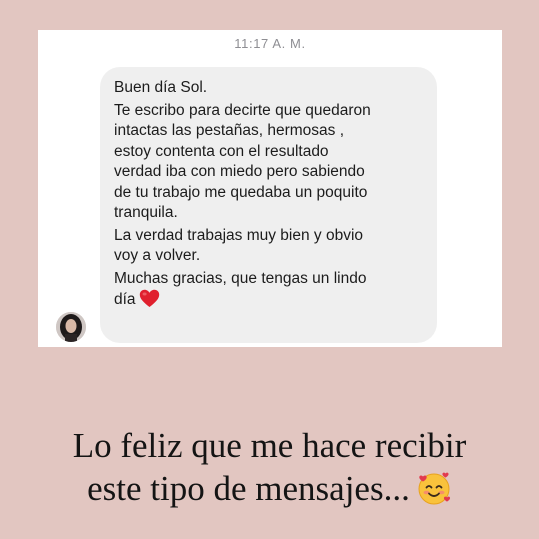  Describe the element at coordinates (240, 278) in the screenshot. I see `message-line: Muchas gracias, que tengas un lindo` at that location.